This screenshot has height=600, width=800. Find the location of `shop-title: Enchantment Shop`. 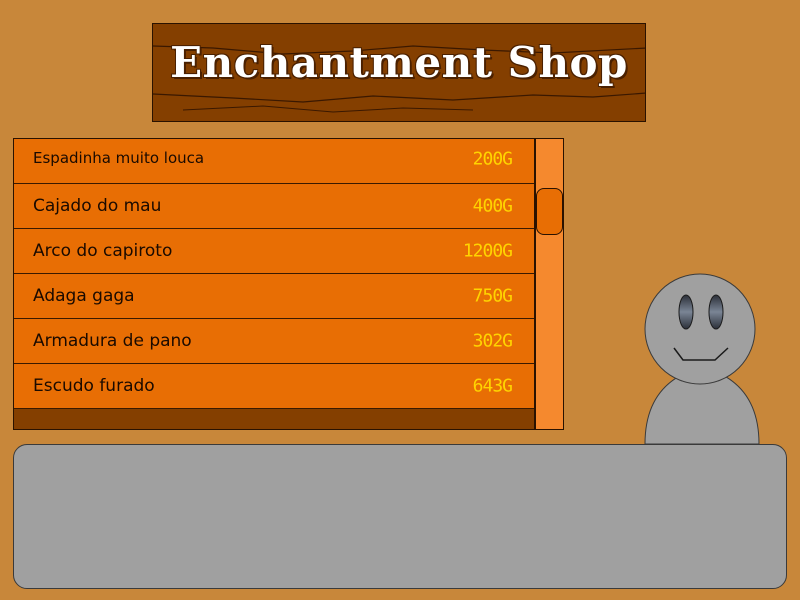

shop-title: Enchantment Shop is located at coordinates (399, 62).